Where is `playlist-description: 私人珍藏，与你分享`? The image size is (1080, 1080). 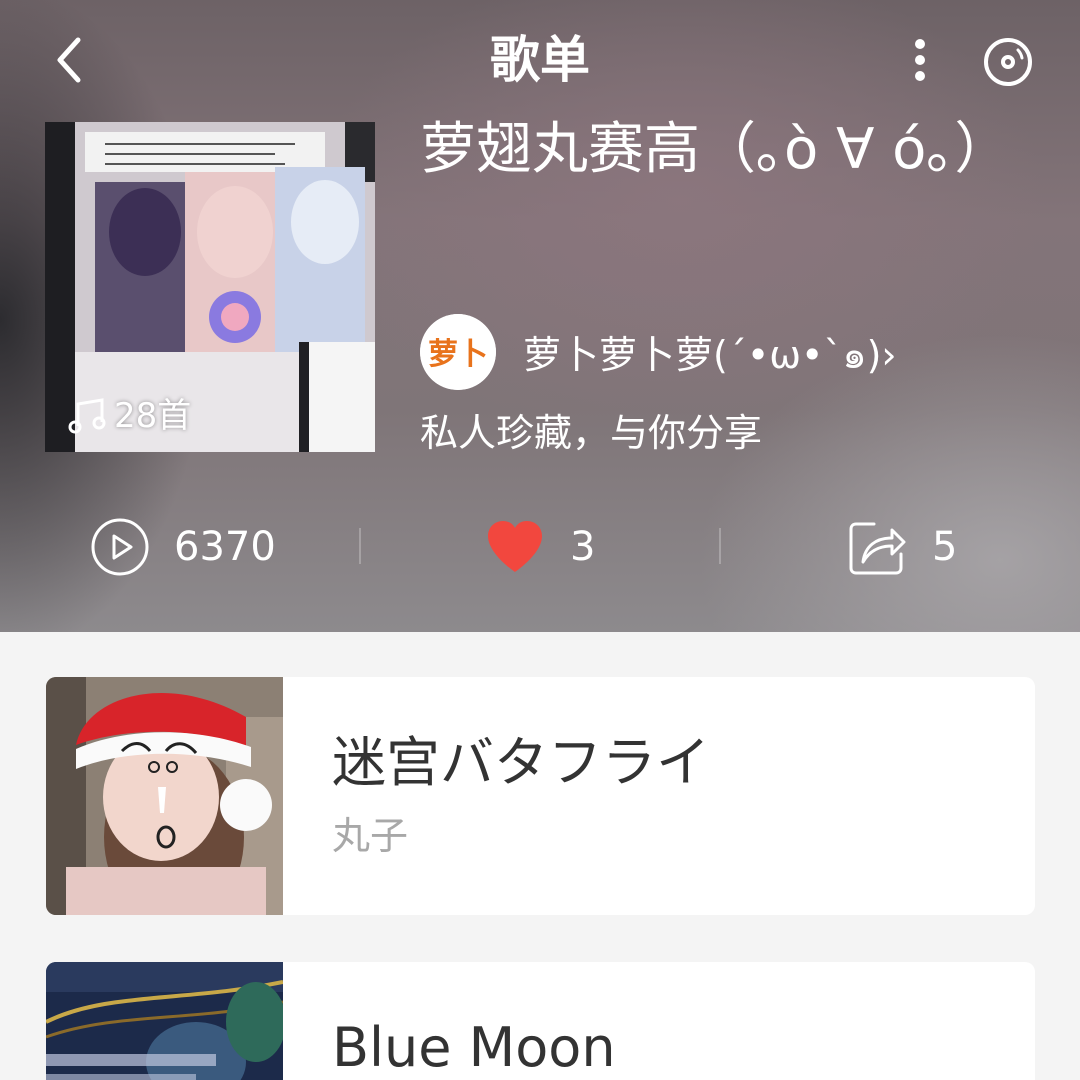 playlist-description: 私人珍藏，与你分享 is located at coordinates (591, 433).